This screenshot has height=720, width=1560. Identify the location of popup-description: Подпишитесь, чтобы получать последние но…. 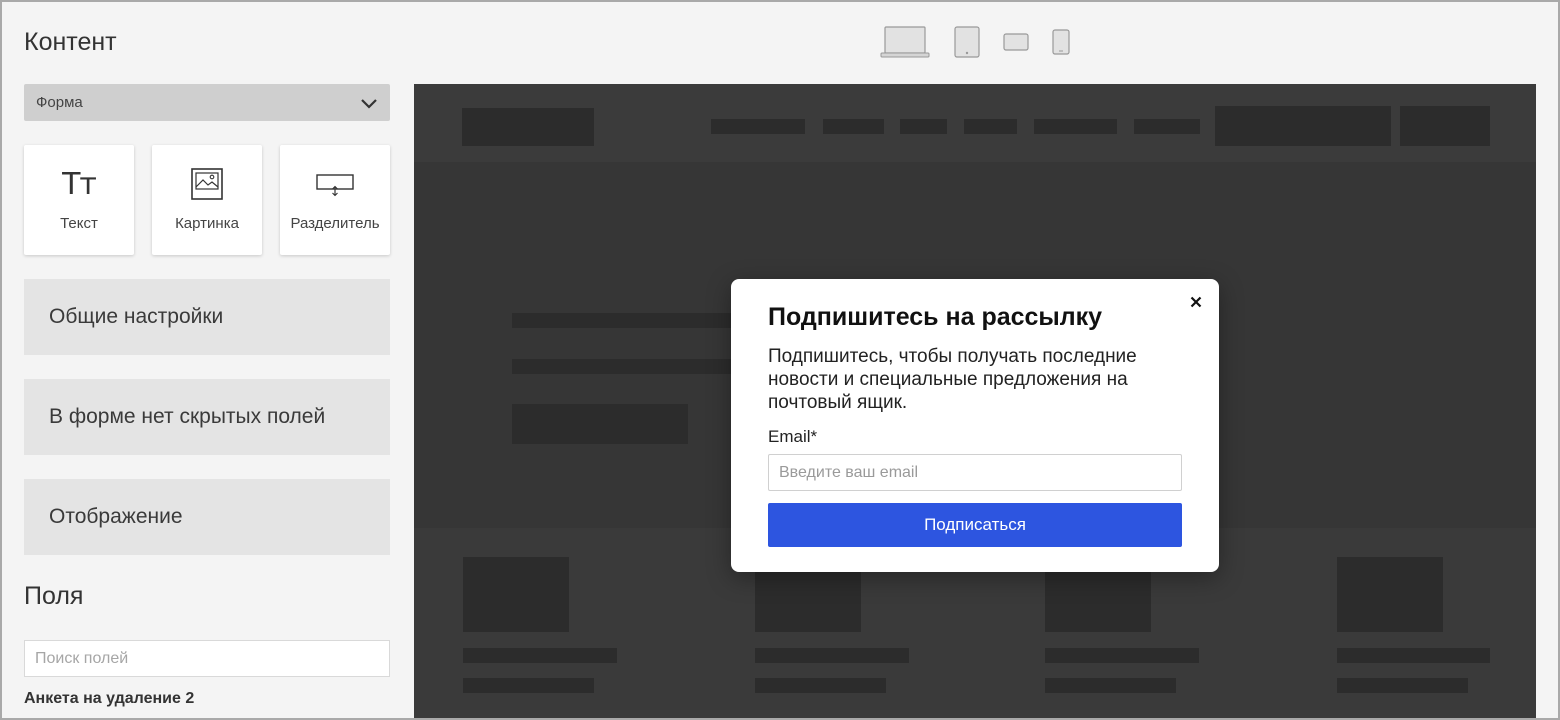
(952, 379).